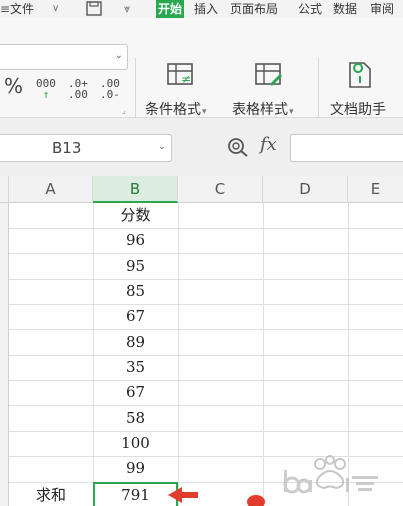 This screenshot has height=506, width=403. I want to click on thousands-arrow-icon: ↑, so click(46, 94).